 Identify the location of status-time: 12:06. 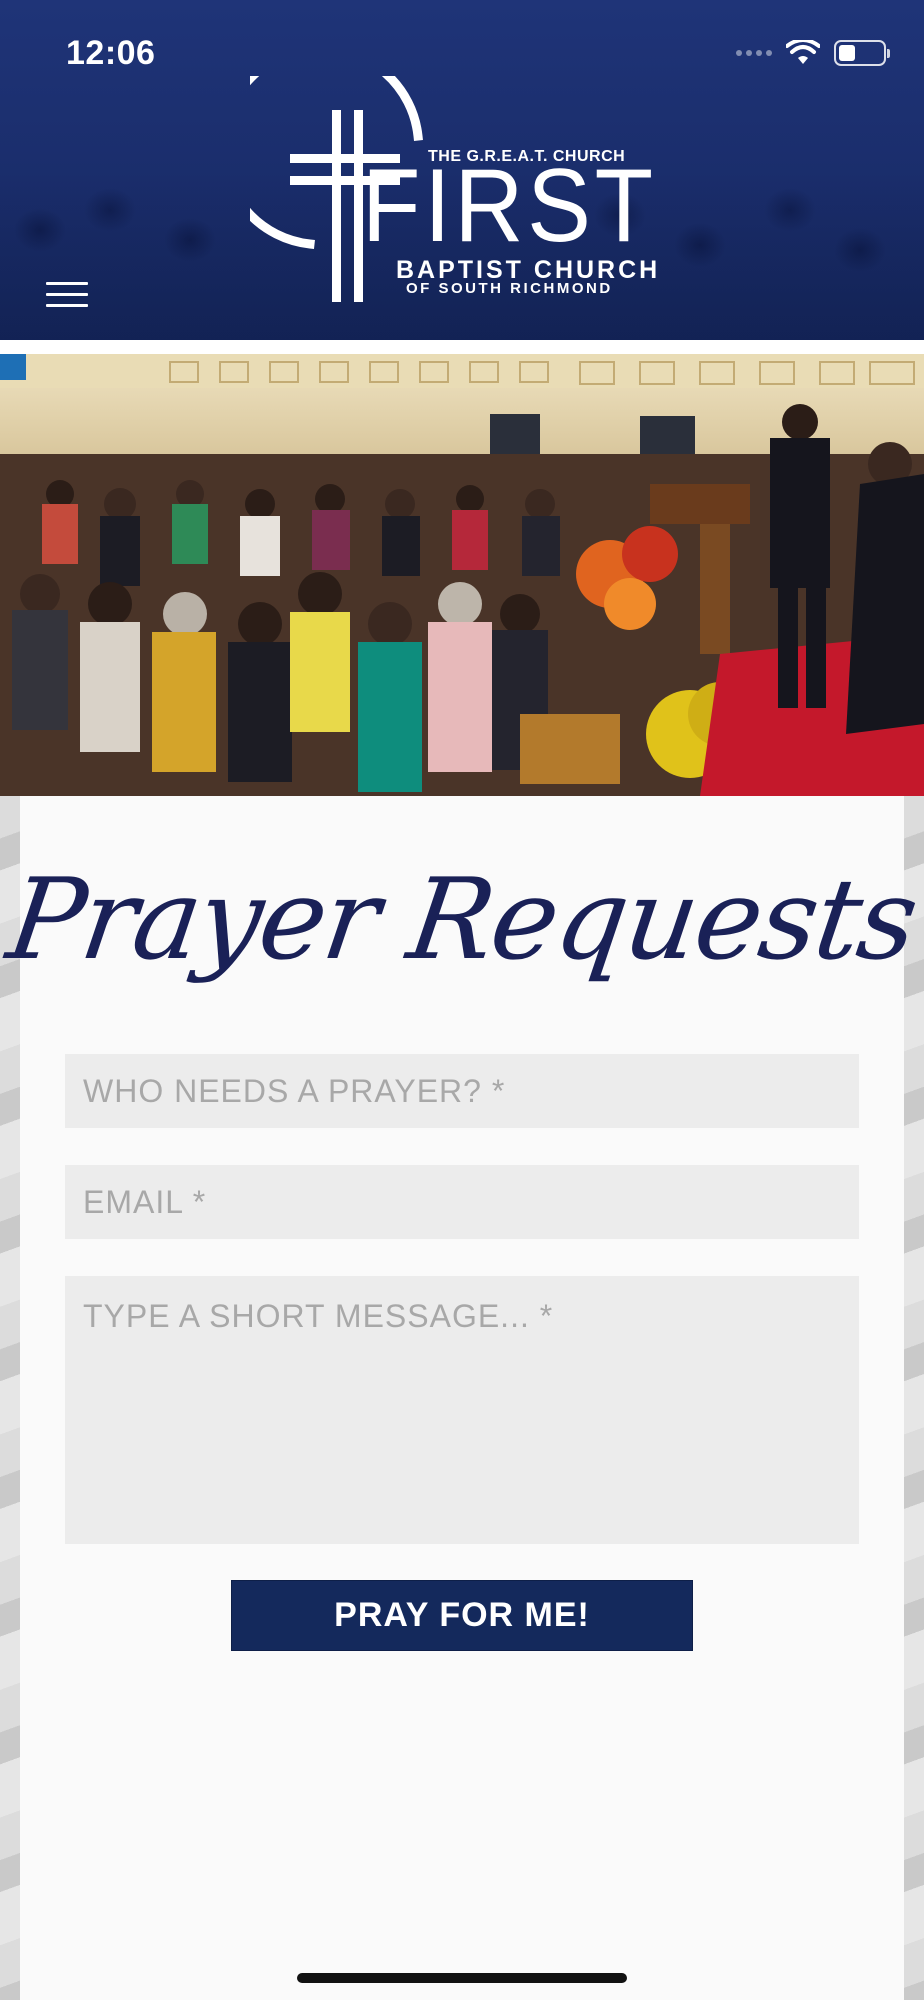
(111, 53).